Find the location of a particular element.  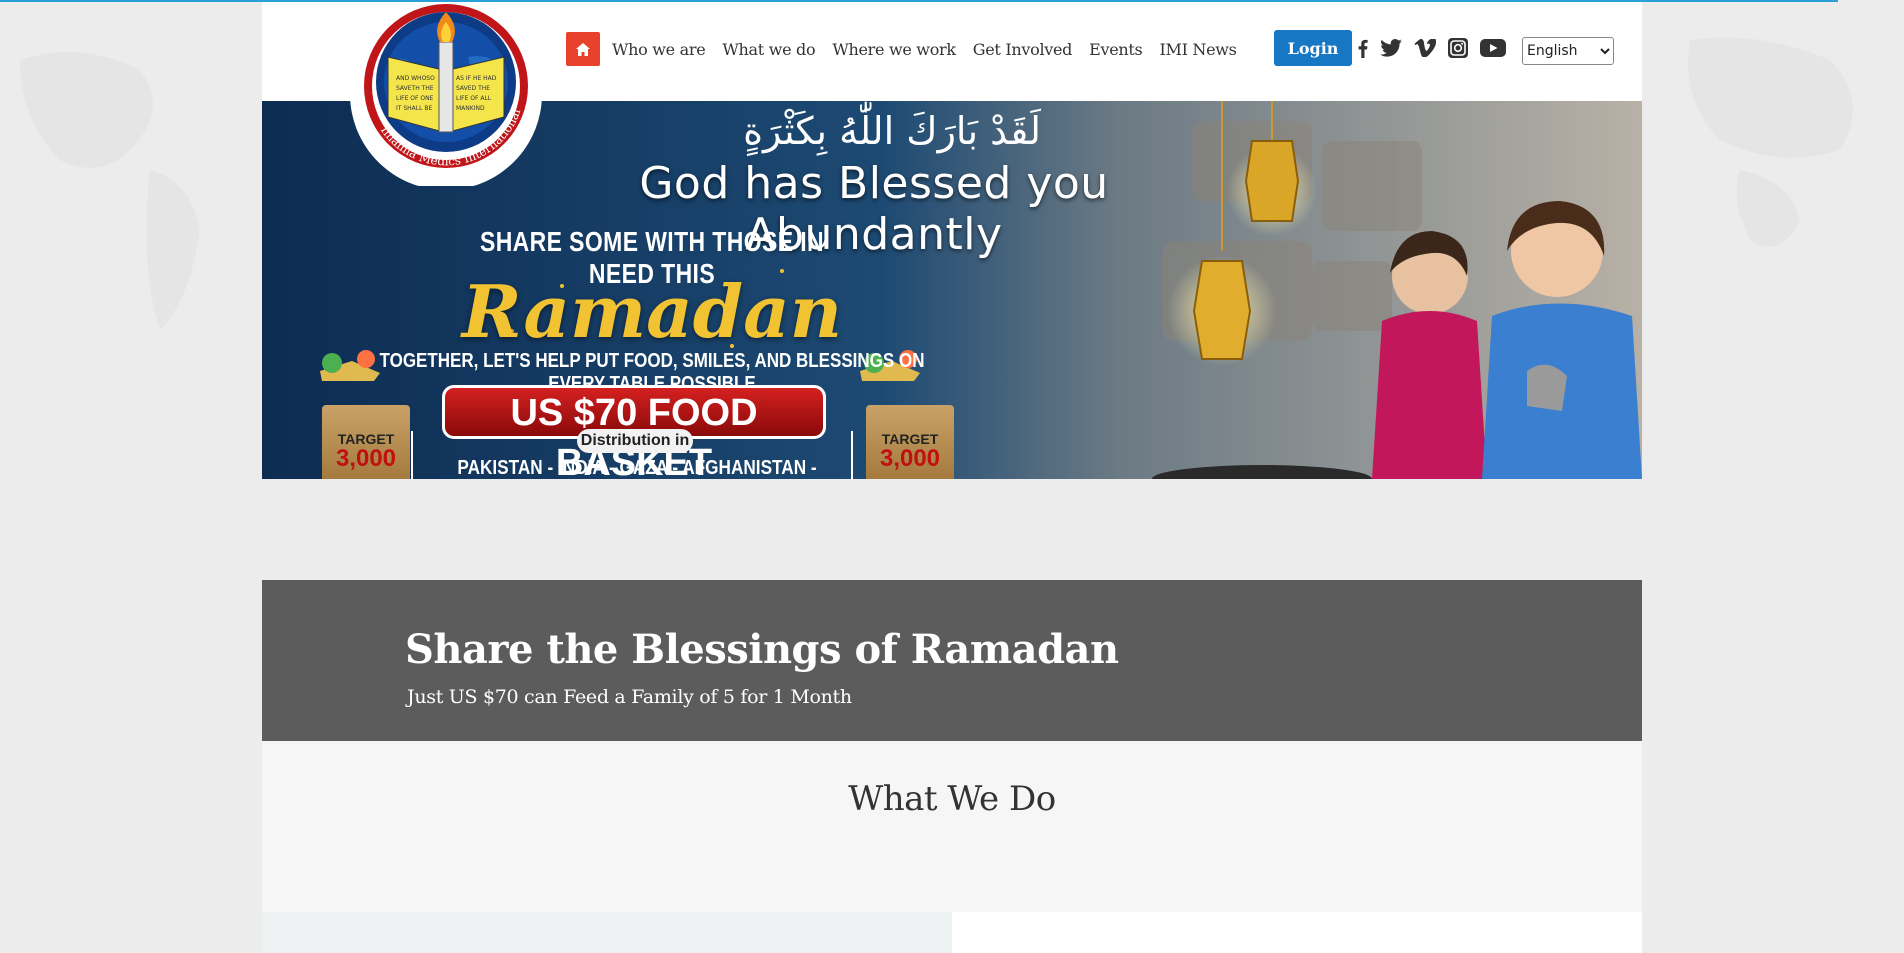

promo-title: Share the Blessings of Ramadan is located at coordinates (762, 649).